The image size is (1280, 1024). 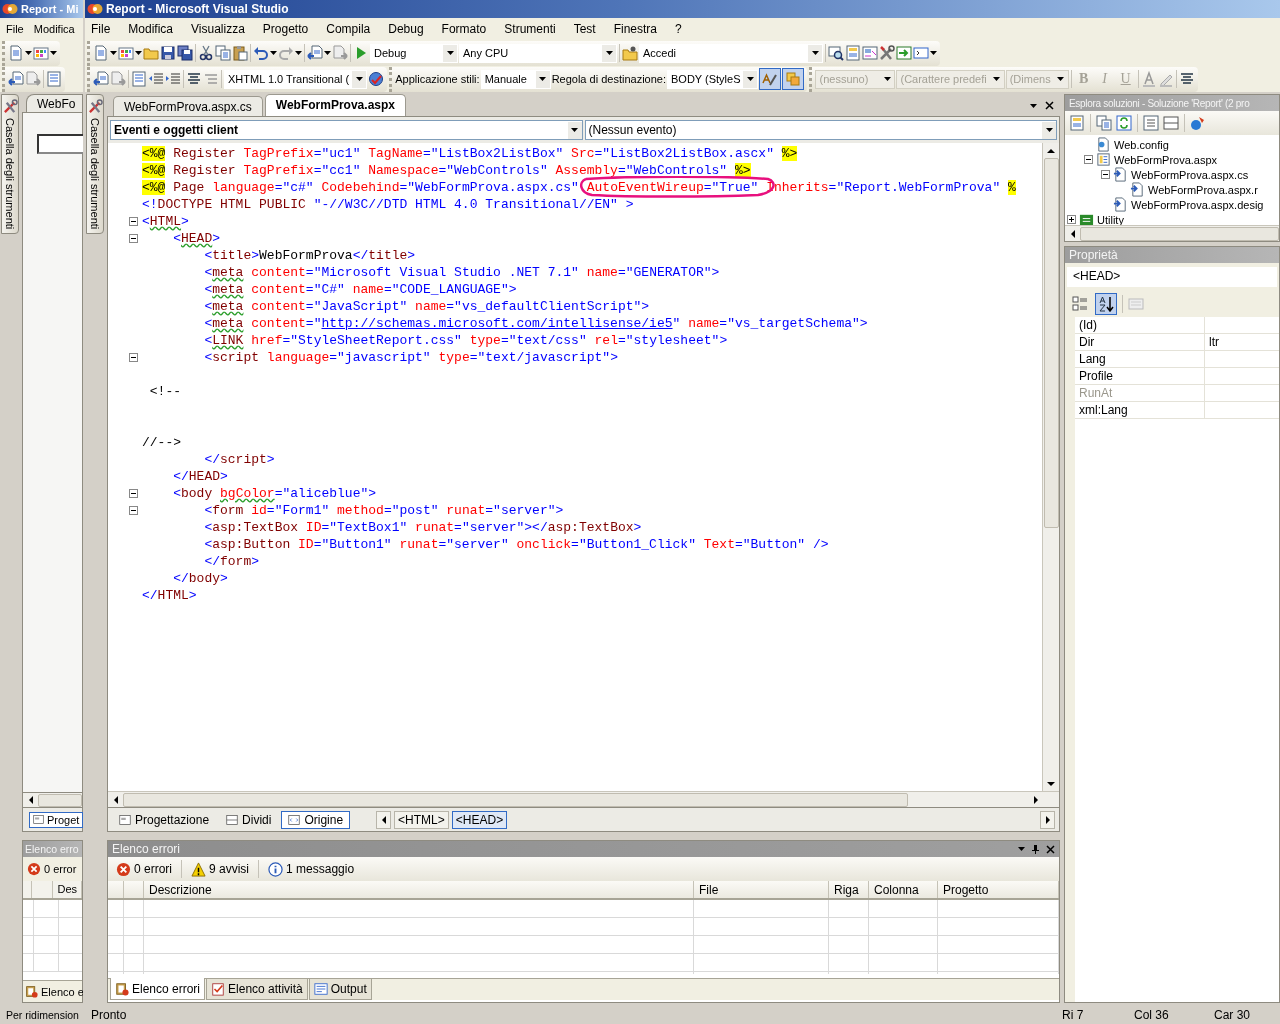 What do you see at coordinates (1049, 105) in the screenshot?
I see `close-icon` at bounding box center [1049, 105].